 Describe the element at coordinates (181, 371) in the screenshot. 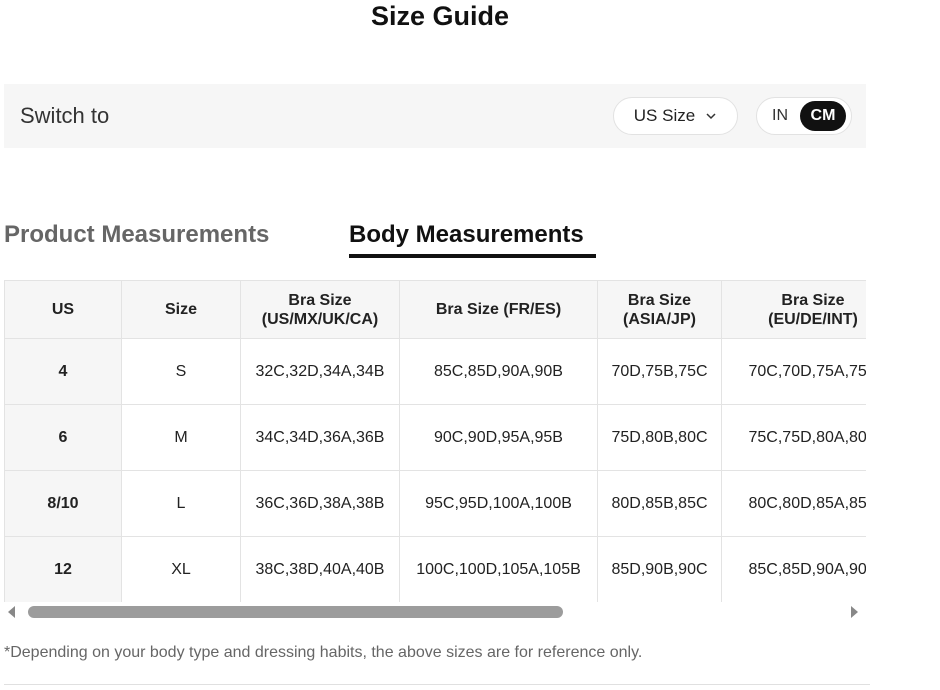

I see `cell-size: S` at that location.